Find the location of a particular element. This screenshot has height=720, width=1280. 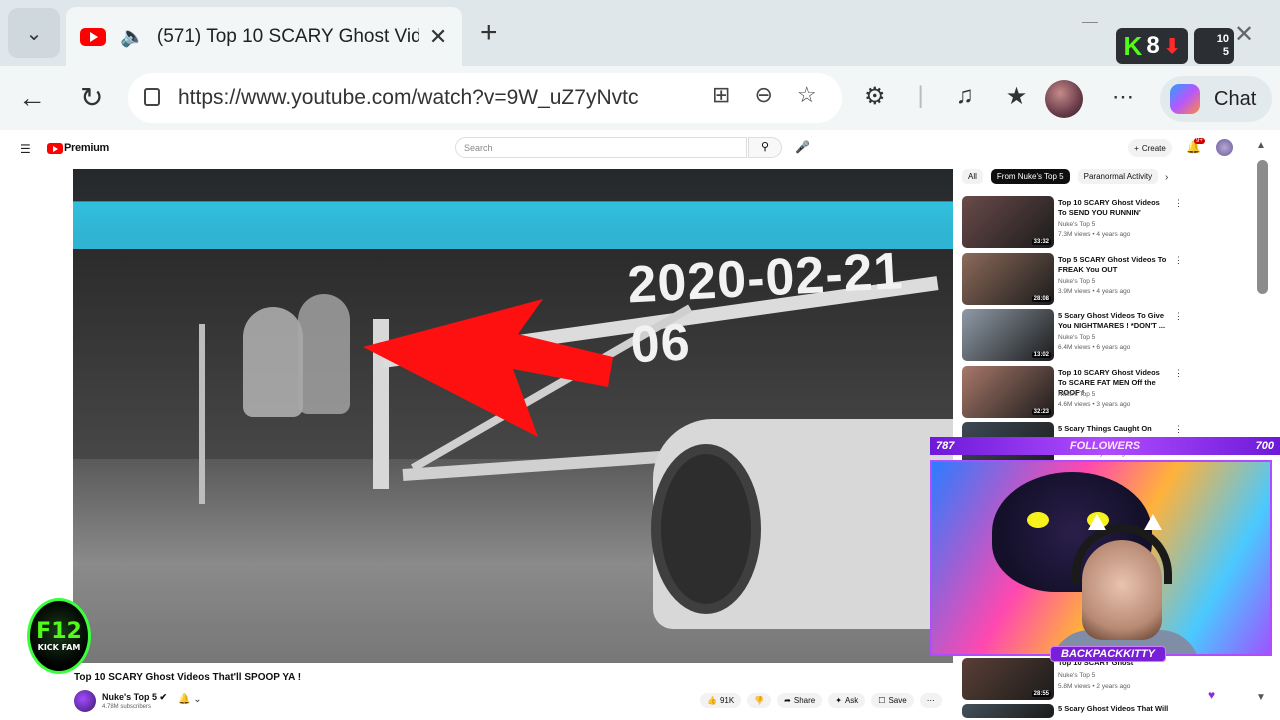

extensions-icon: ⚙ is located at coordinates (875, 96).